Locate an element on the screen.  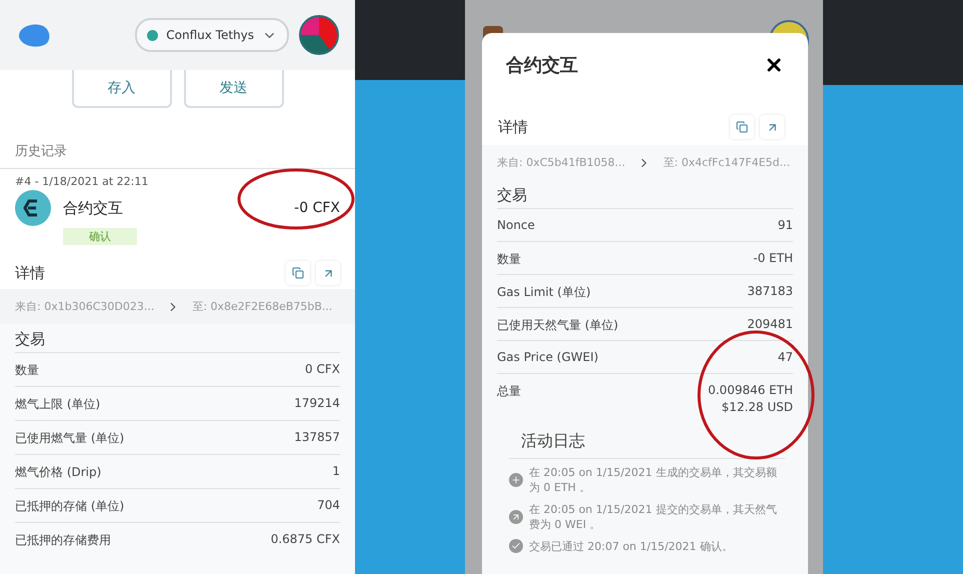
row-label: Gas Price (GWEI) is located at coordinates (547, 357).